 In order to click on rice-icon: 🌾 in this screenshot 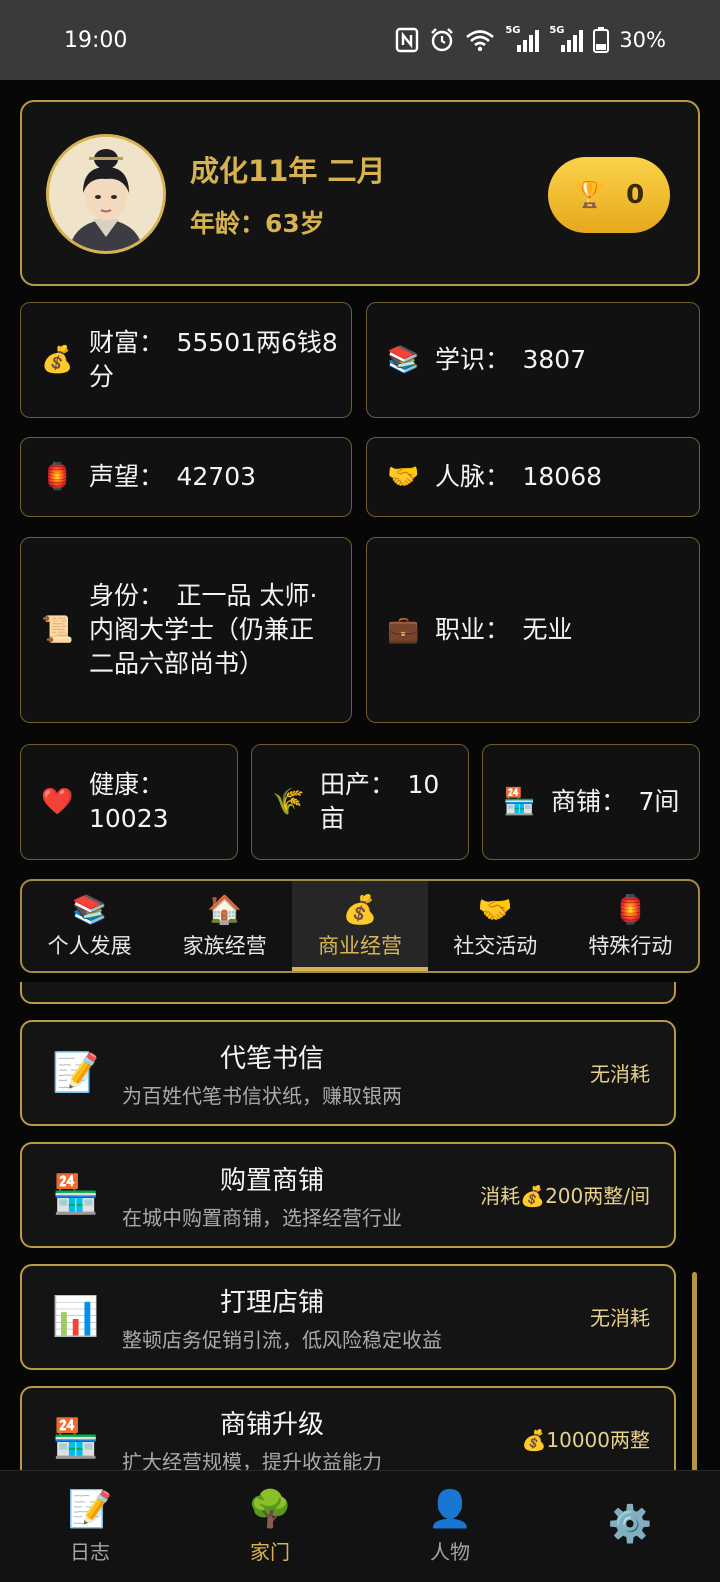, I will do `click(288, 802)`.